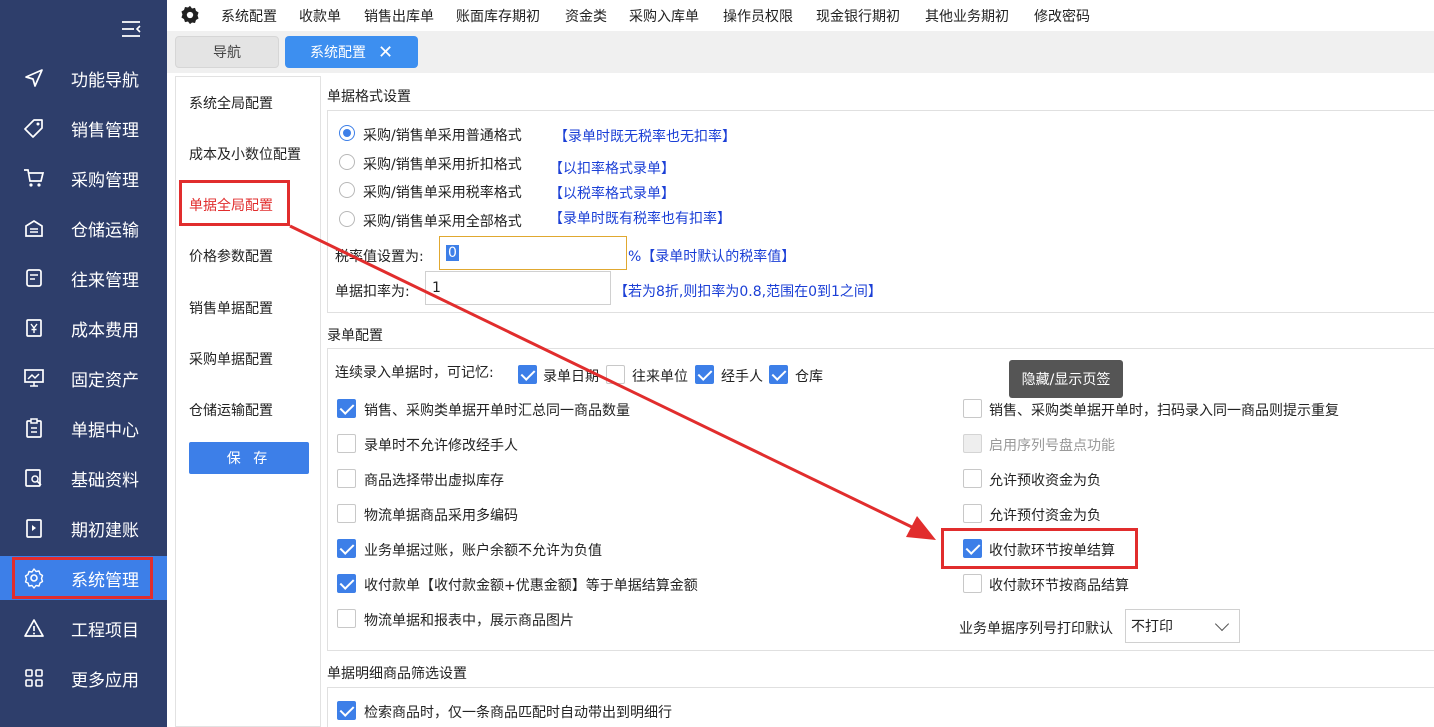 The image size is (1434, 727). I want to click on settle-by-document-checkbox, so click(972, 548).